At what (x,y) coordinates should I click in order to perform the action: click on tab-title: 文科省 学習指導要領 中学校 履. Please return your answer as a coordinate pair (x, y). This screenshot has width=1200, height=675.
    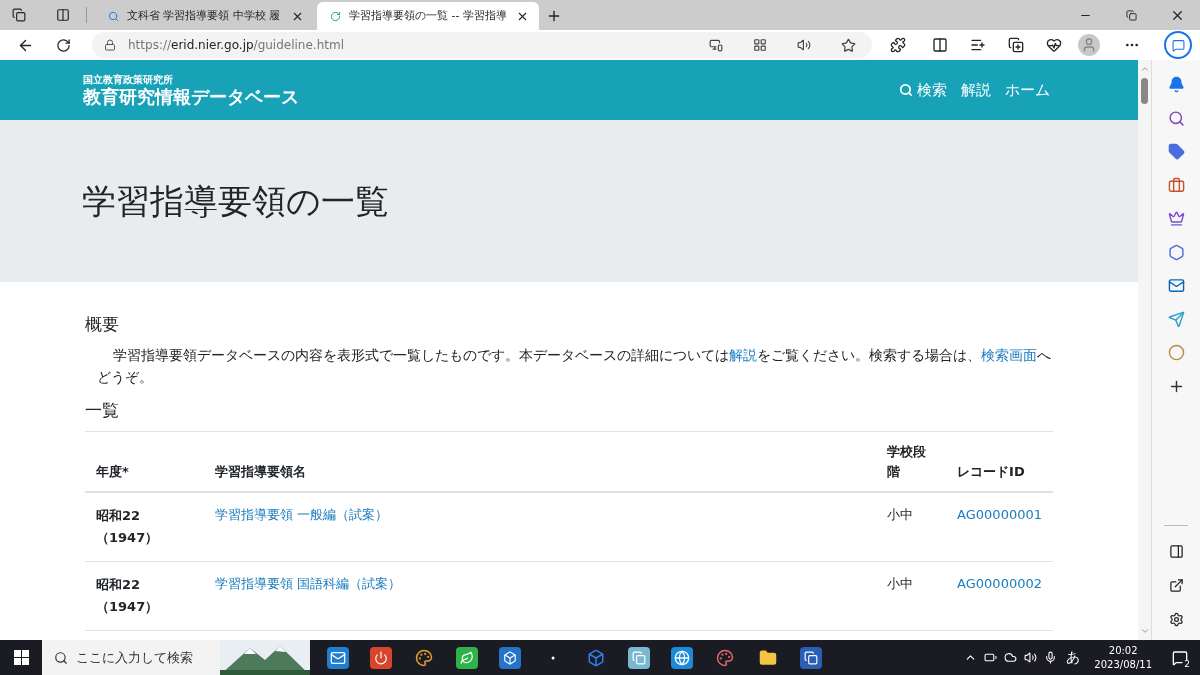
    Looking at the image, I should click on (204, 15).